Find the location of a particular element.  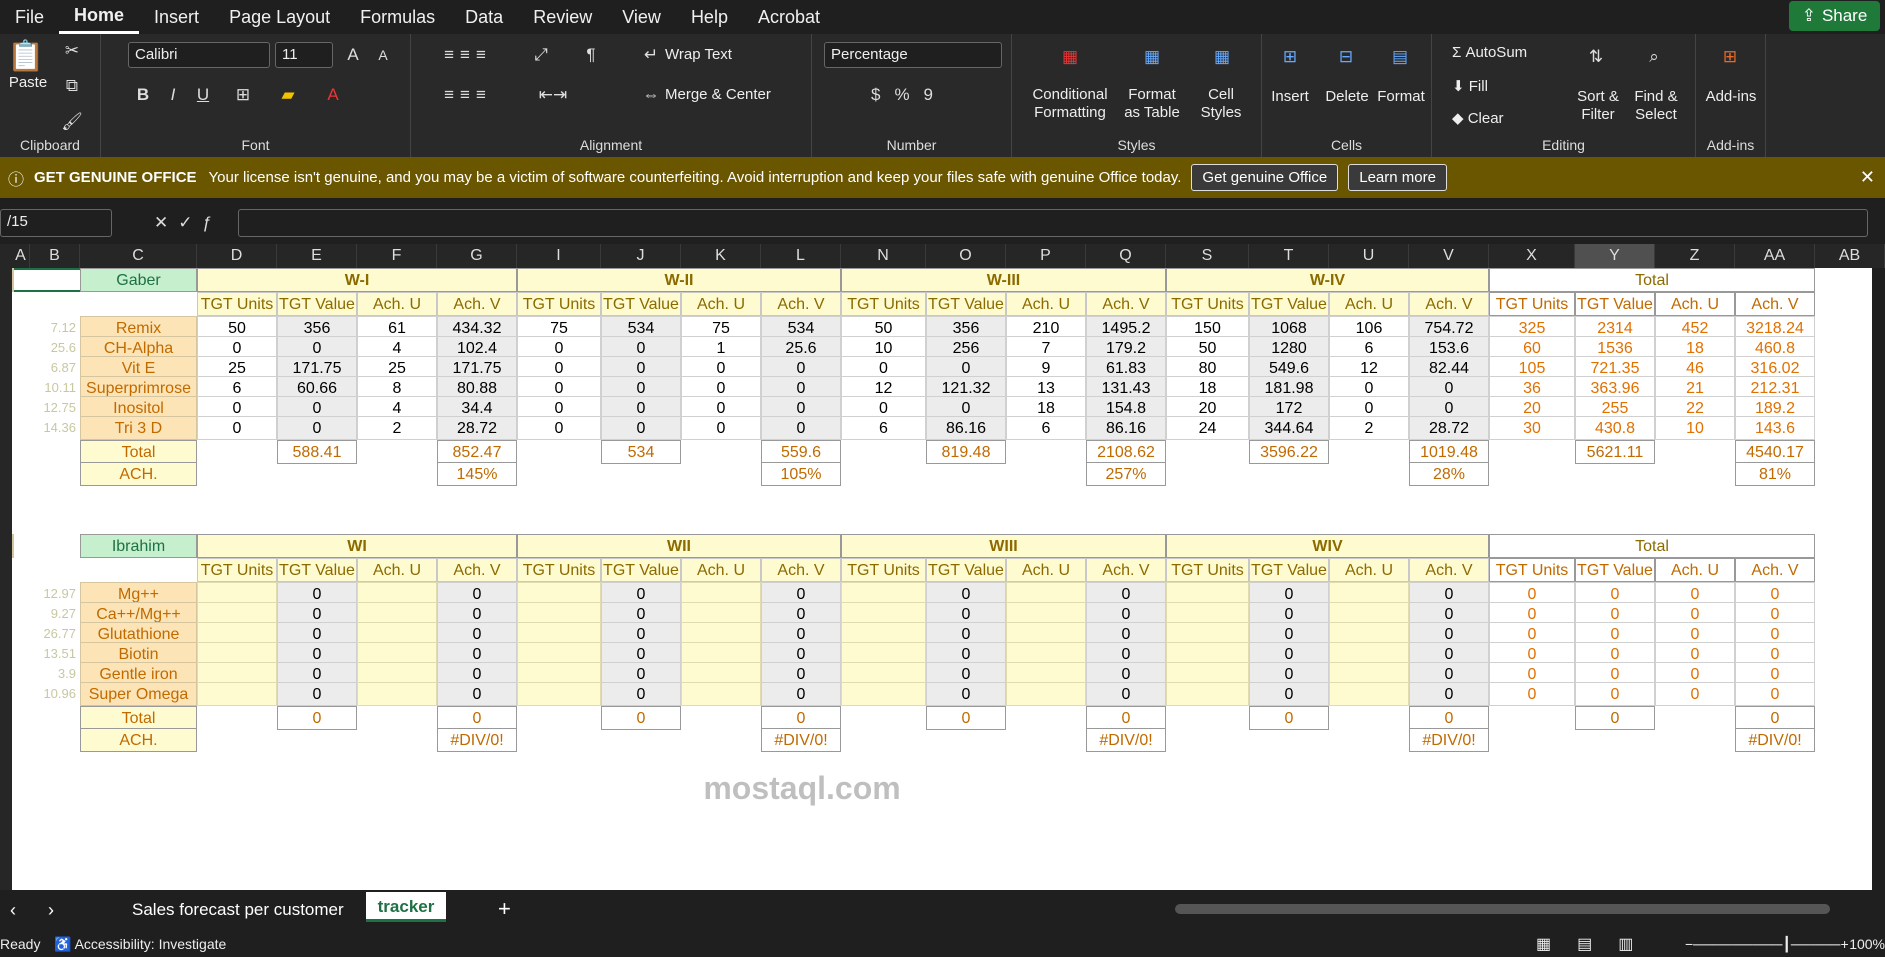

paste-button: Paste is located at coordinates (28, 83).